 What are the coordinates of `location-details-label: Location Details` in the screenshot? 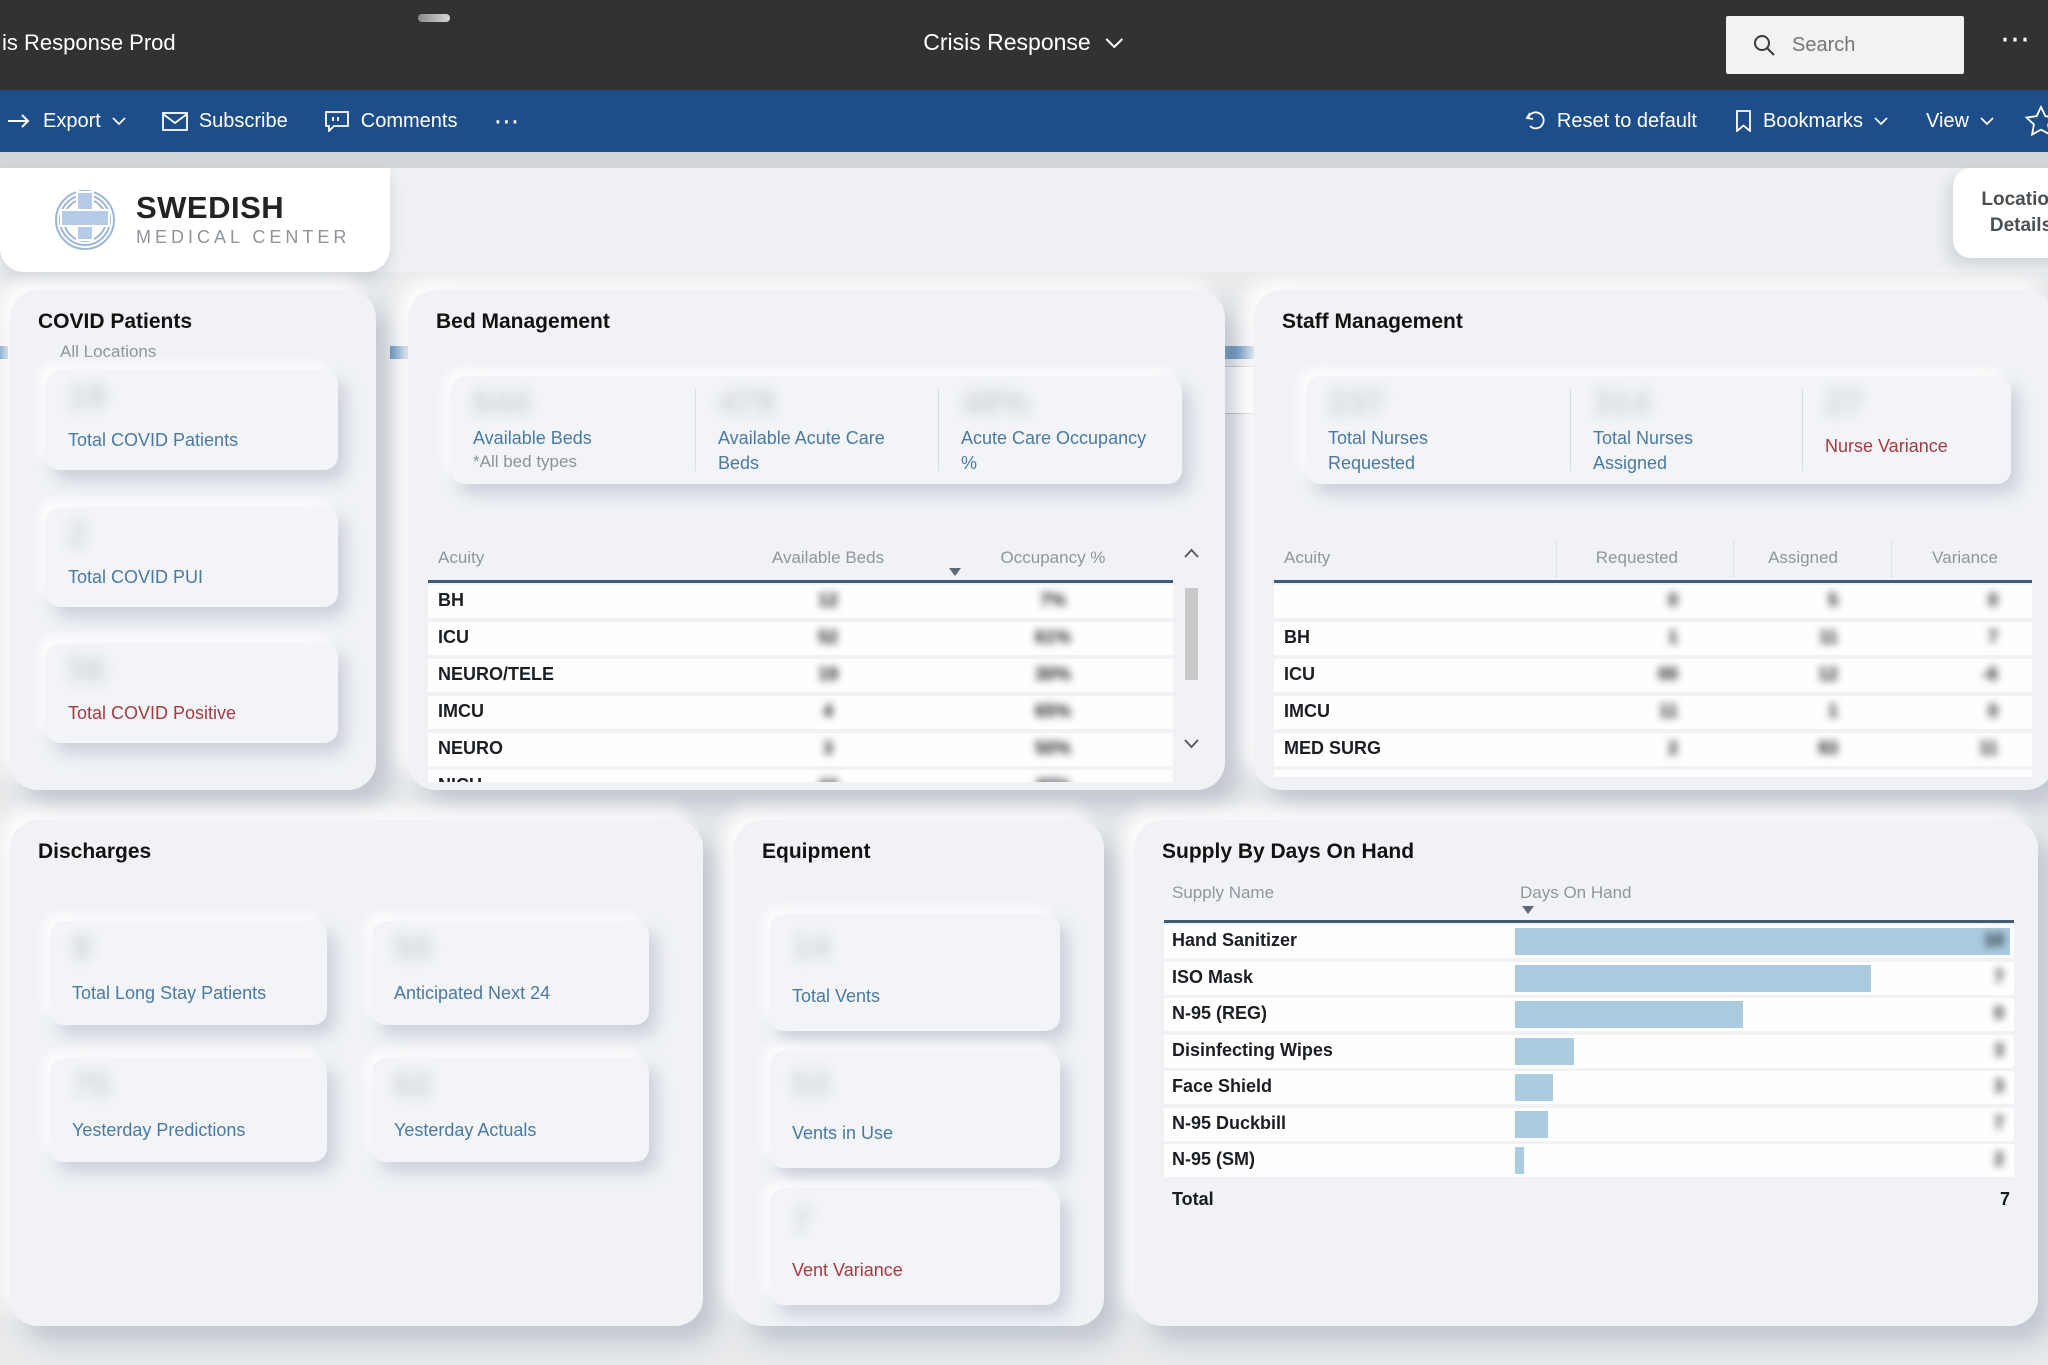 It's located at (2014, 212).